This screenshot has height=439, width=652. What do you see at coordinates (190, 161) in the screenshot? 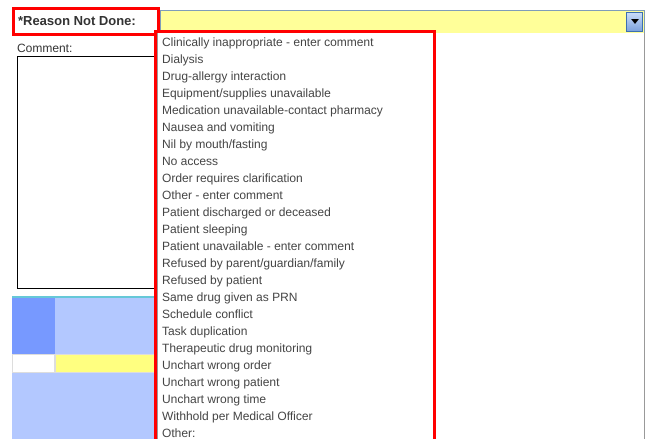
I see `dropdown-option: No access` at bounding box center [190, 161].